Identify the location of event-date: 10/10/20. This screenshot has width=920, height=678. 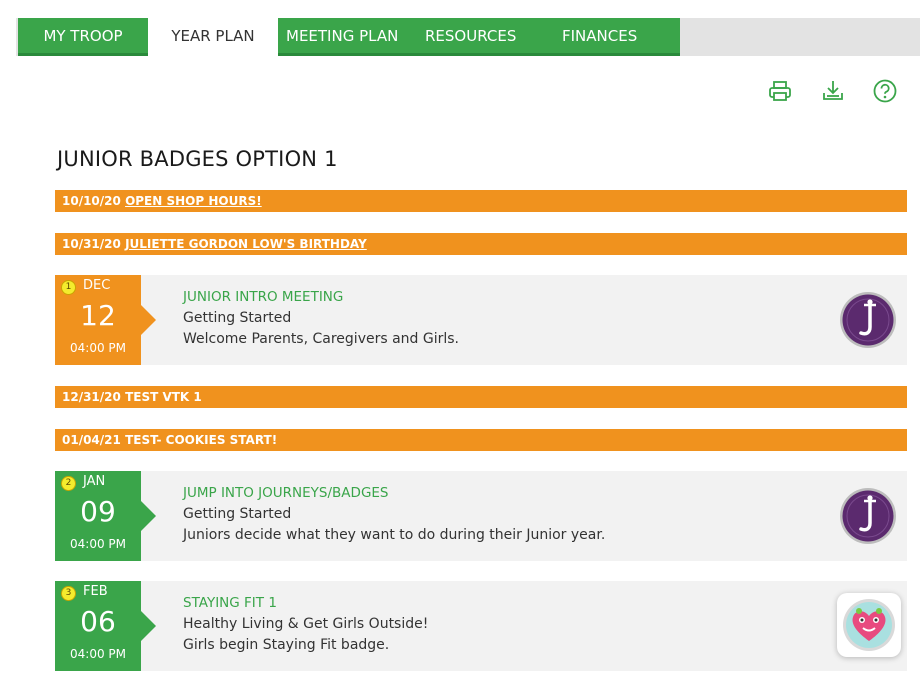
(91, 201).